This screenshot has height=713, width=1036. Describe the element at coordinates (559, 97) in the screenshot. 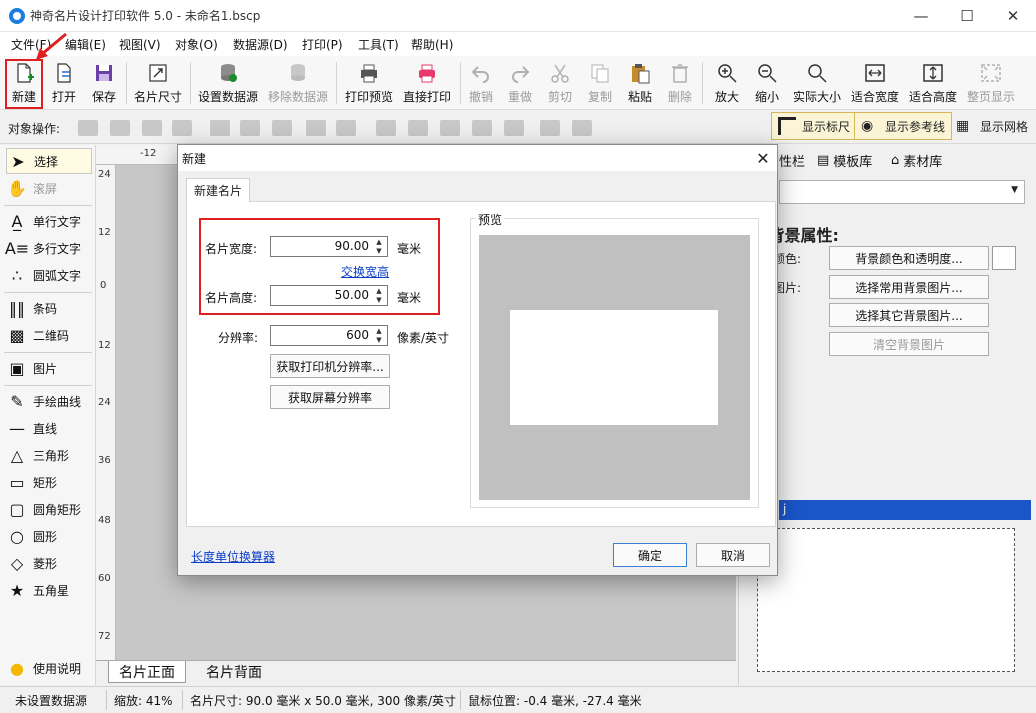

I see `cut-label: 剪切` at that location.